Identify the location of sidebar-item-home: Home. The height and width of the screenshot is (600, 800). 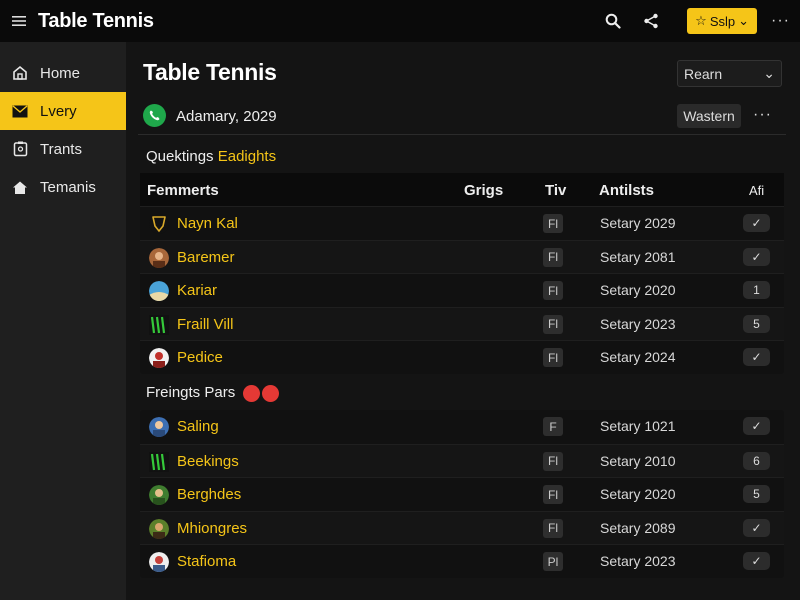
(63, 73).